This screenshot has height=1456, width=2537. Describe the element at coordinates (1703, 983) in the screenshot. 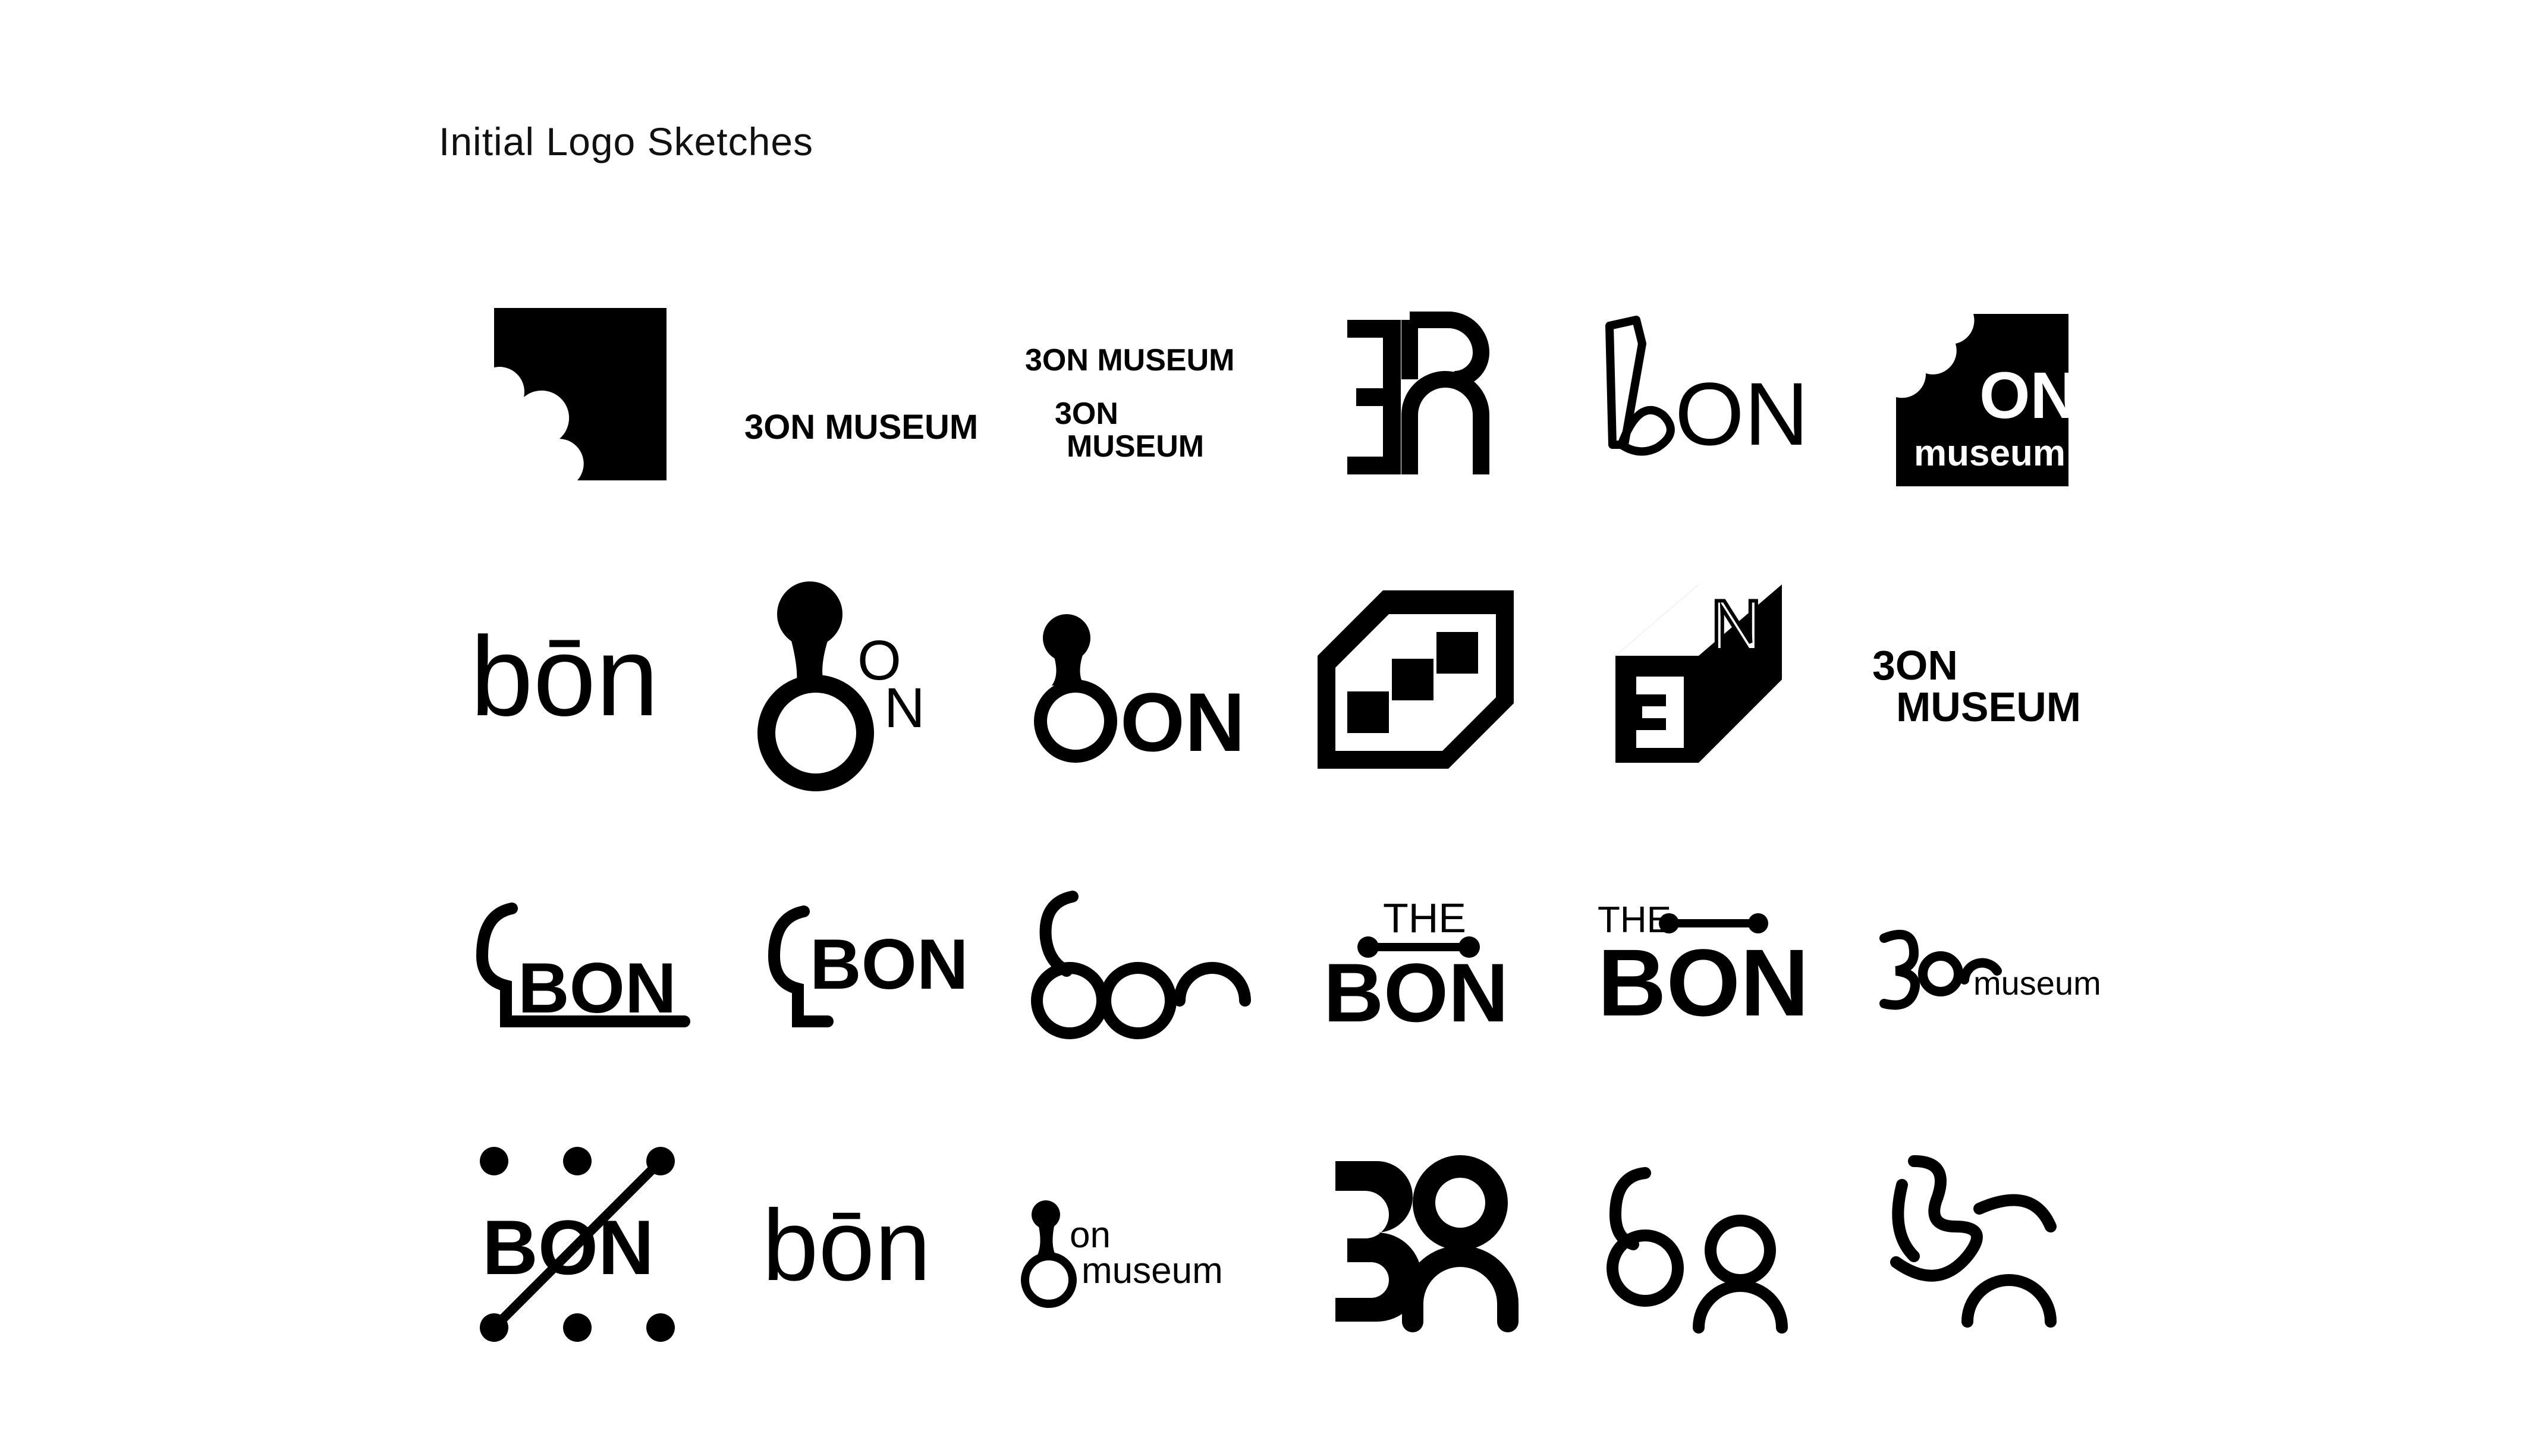

I see `logo-17-line-2: BON` at that location.